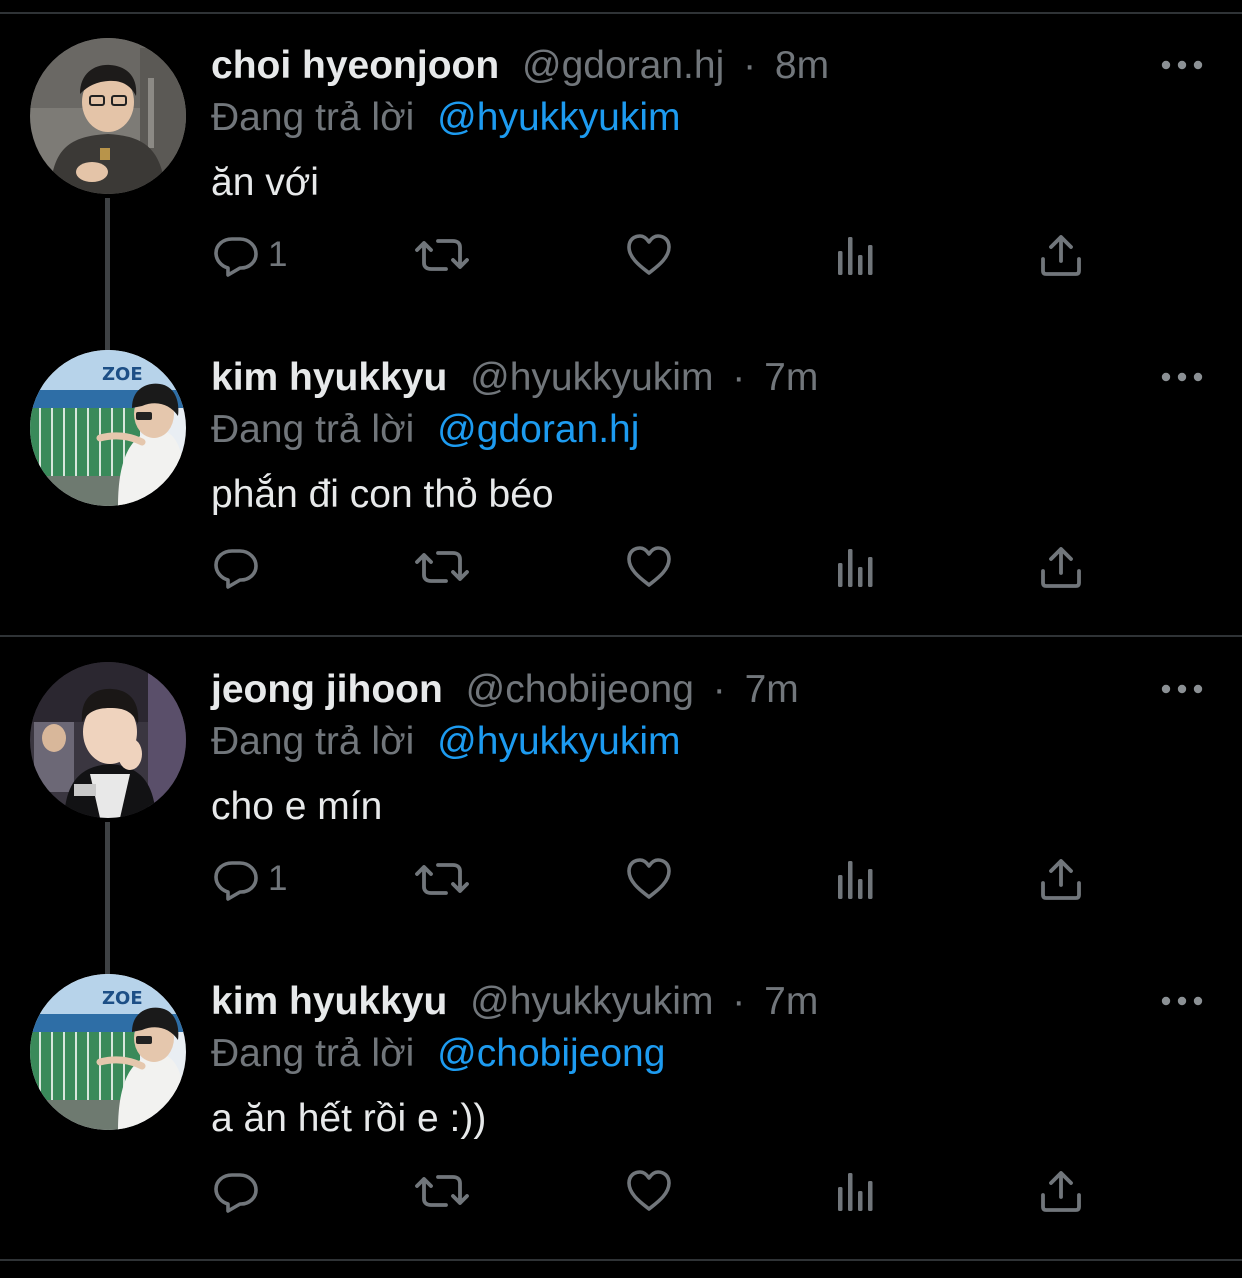 The image size is (1242, 1278). I want to click on replying-to: Đang trả lời @chobijeong, so click(438, 1054).